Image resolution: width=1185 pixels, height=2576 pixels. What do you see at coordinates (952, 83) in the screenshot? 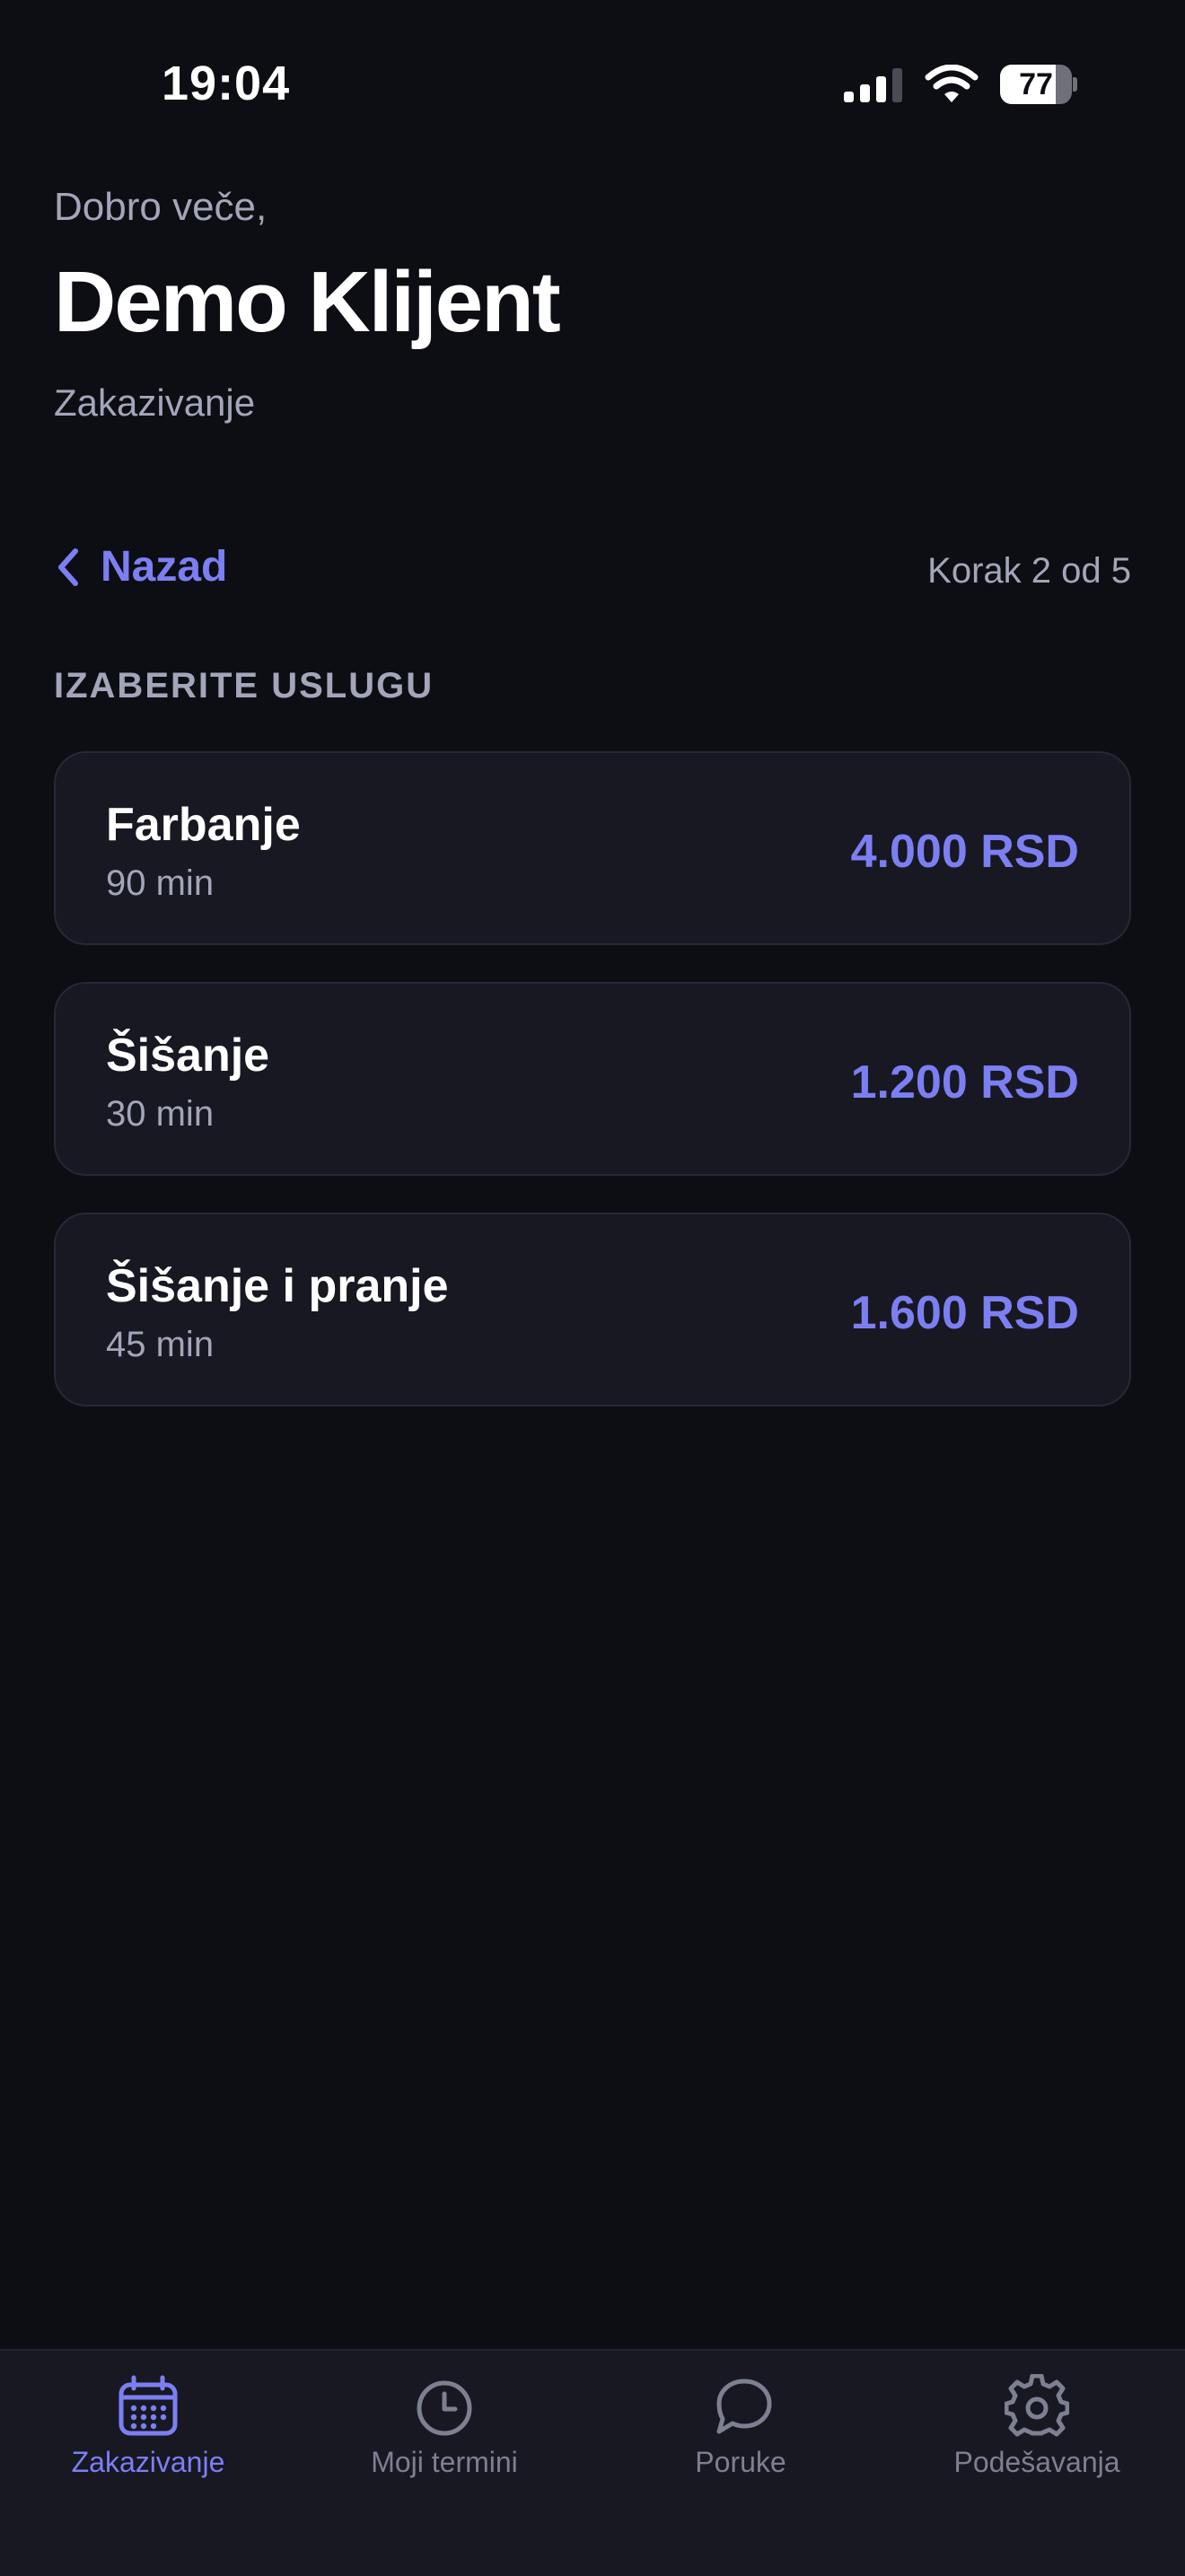
I see `wifi-icon` at bounding box center [952, 83].